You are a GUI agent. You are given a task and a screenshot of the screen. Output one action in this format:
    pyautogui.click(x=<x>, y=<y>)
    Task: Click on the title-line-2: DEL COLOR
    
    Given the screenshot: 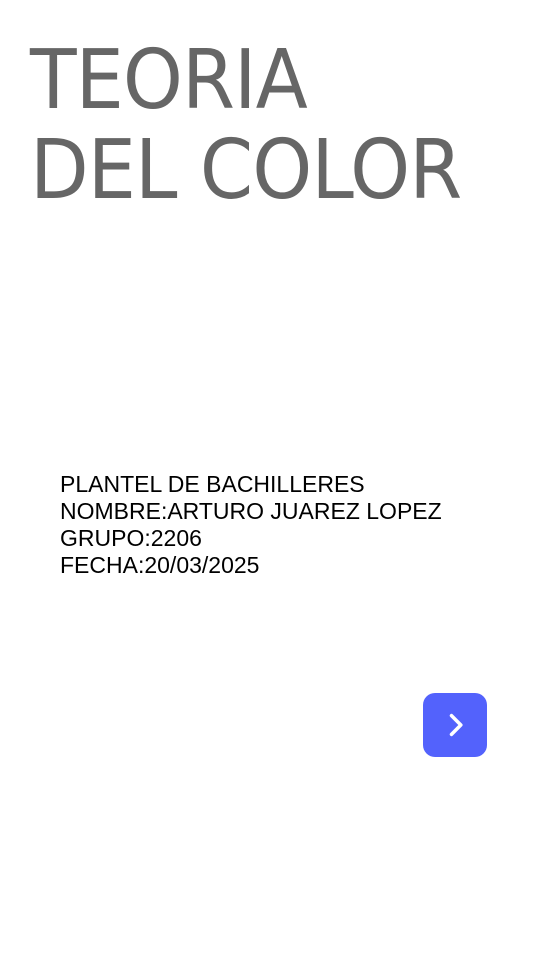 What is the action you would take?
    pyautogui.click(x=246, y=170)
    